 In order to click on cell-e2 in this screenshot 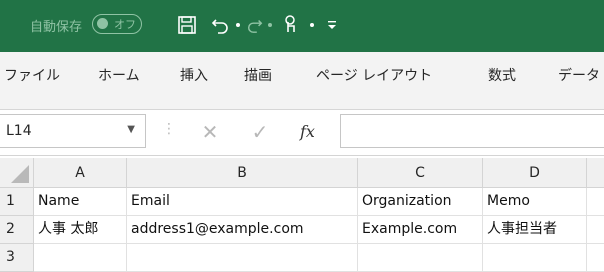, I will do `click(595, 230)`.